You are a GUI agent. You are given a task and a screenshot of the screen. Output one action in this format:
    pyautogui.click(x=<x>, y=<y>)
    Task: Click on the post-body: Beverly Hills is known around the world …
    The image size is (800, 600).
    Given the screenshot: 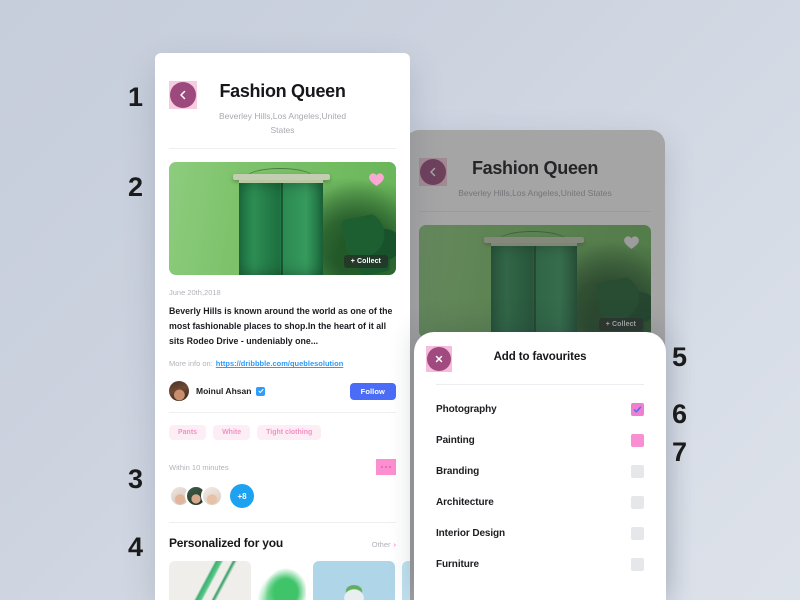 What is the action you would take?
    pyautogui.click(x=281, y=326)
    